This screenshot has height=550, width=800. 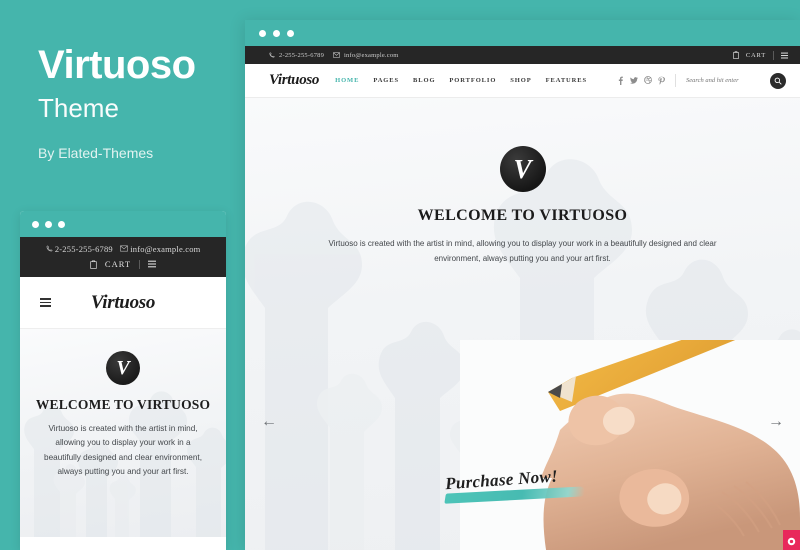 I want to click on mobile-window-chrome, so click(x=123, y=224).